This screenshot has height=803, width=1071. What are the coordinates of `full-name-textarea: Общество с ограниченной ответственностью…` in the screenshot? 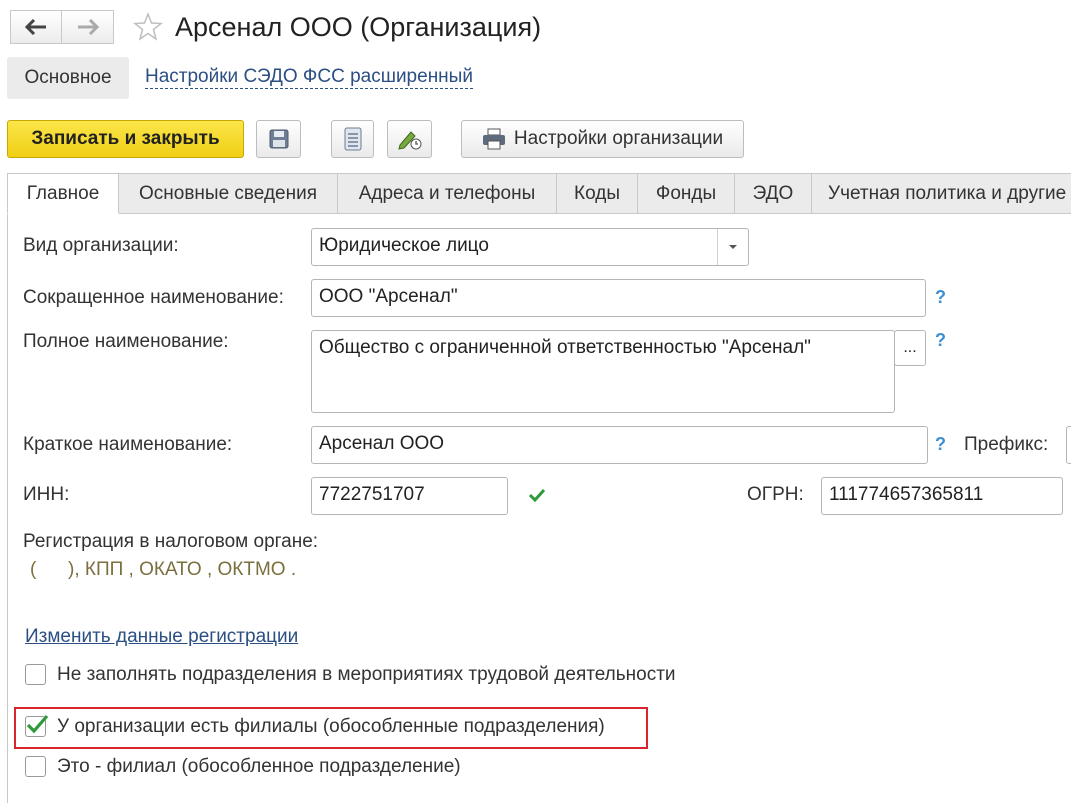 It's located at (603, 371).